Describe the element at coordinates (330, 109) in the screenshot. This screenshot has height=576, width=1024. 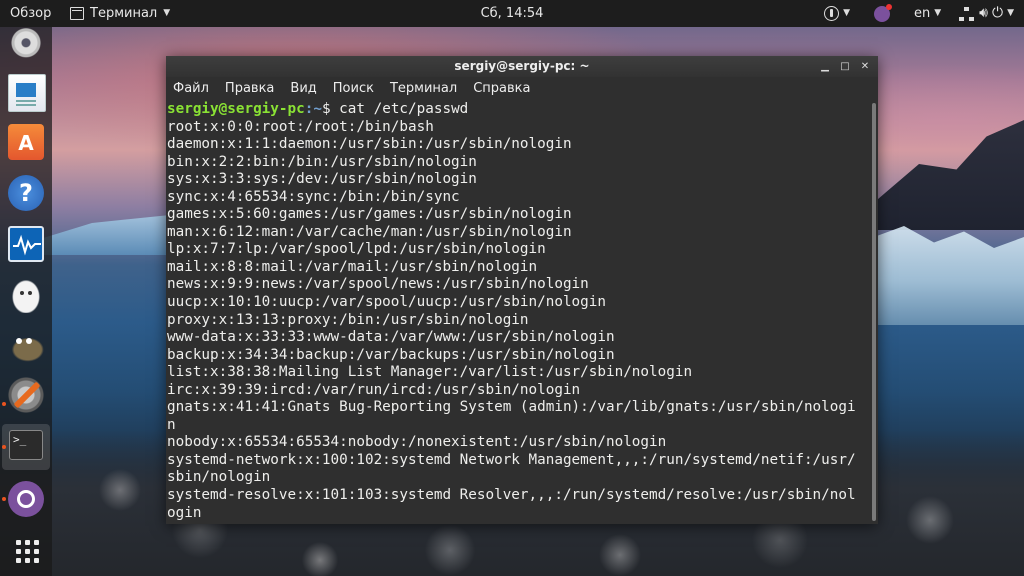
I see `prompt-symbol: $` at that location.